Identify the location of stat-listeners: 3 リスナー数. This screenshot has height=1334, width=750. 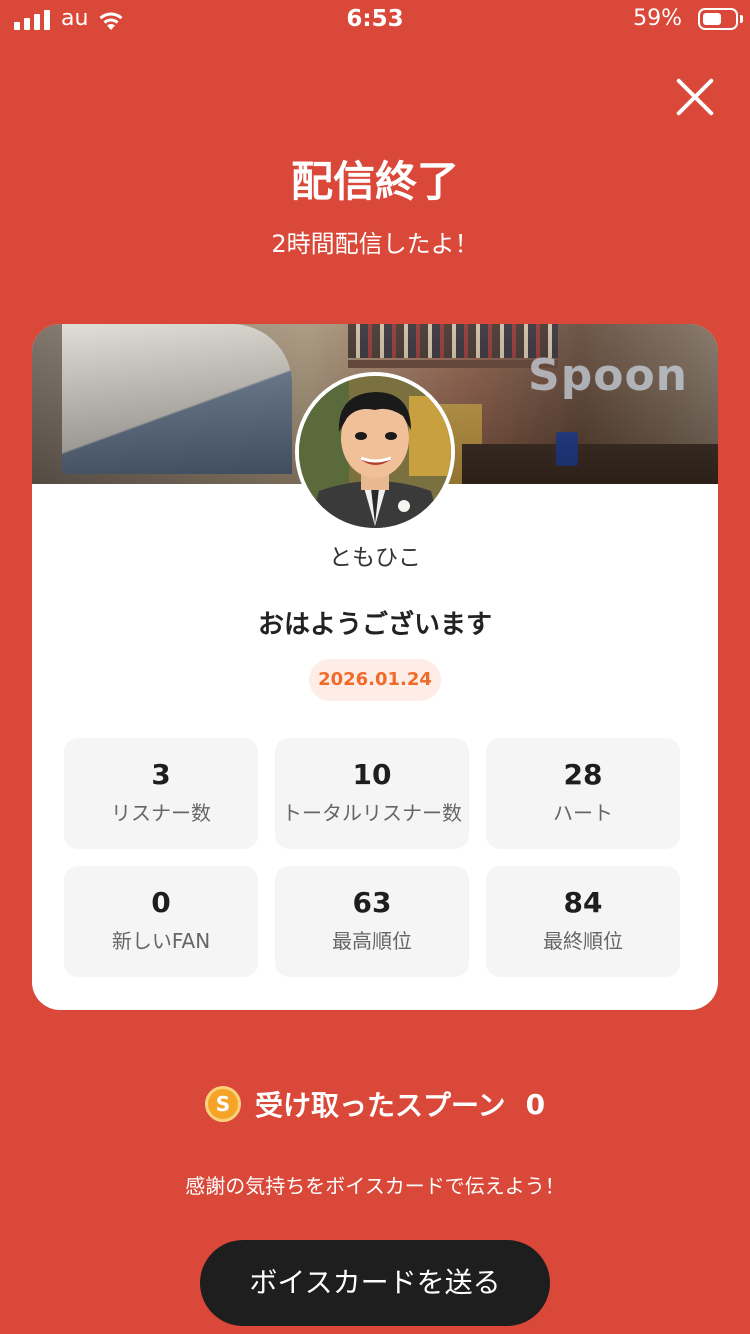
(161, 793).